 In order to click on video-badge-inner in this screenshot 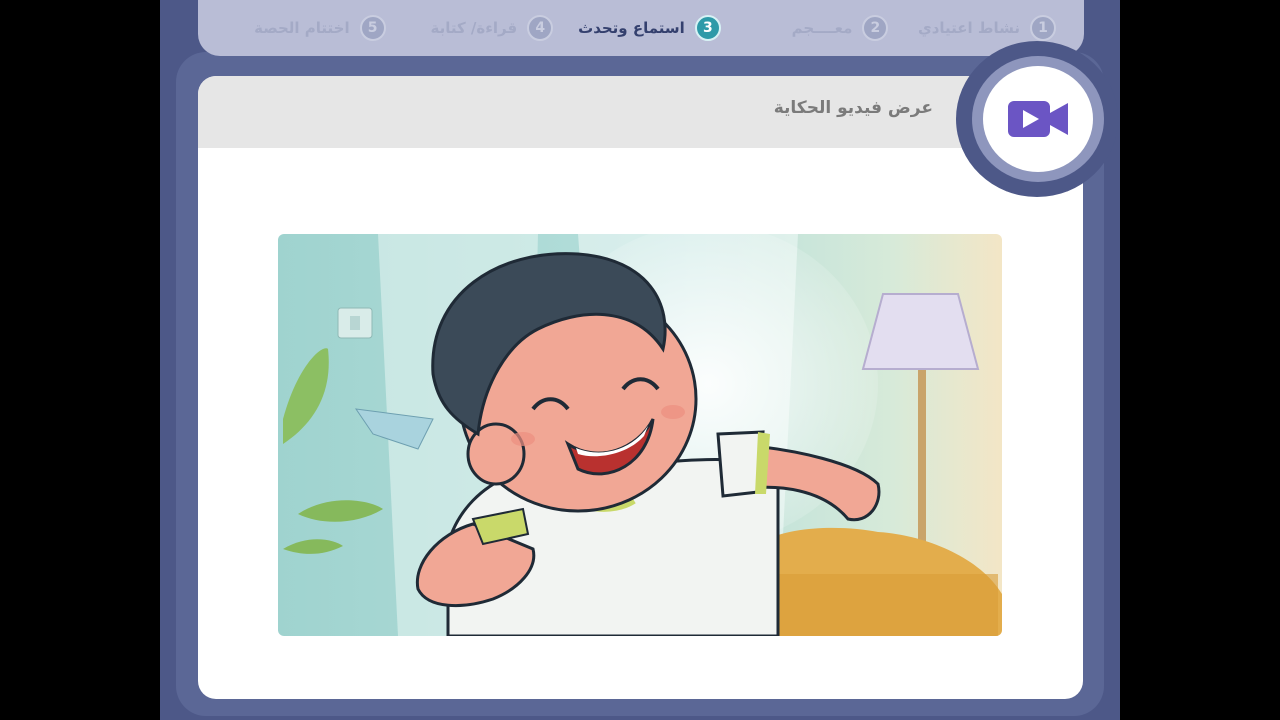, I will do `click(1038, 119)`.